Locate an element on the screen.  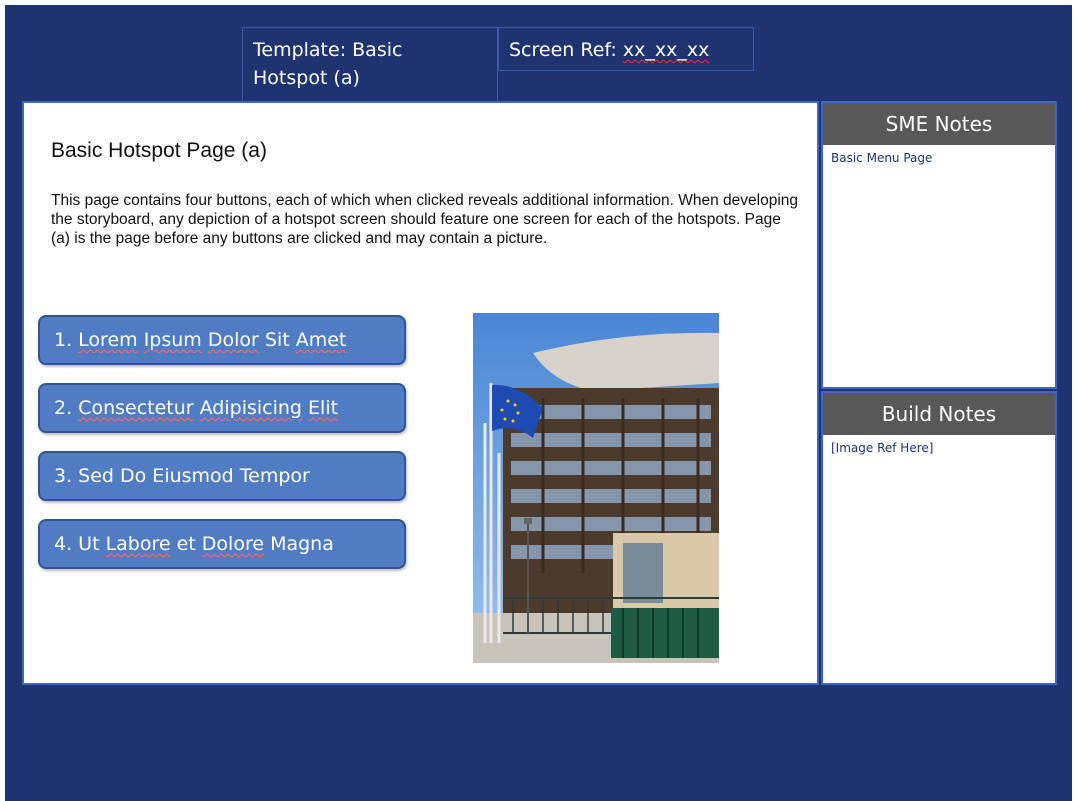
screen-ref-value: xx_xx_xx is located at coordinates (666, 50).